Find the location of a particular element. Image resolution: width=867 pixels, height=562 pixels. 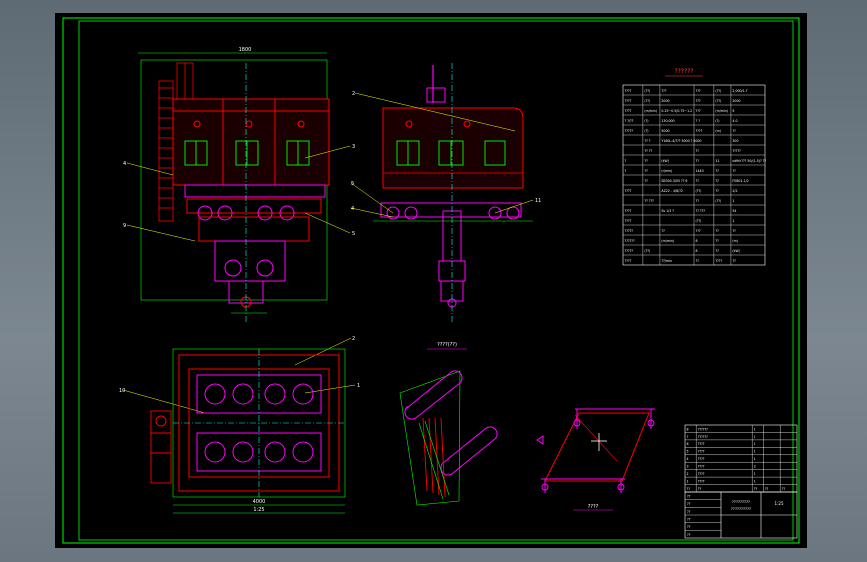

title-block-title: ????????? is located at coordinates (741, 501).